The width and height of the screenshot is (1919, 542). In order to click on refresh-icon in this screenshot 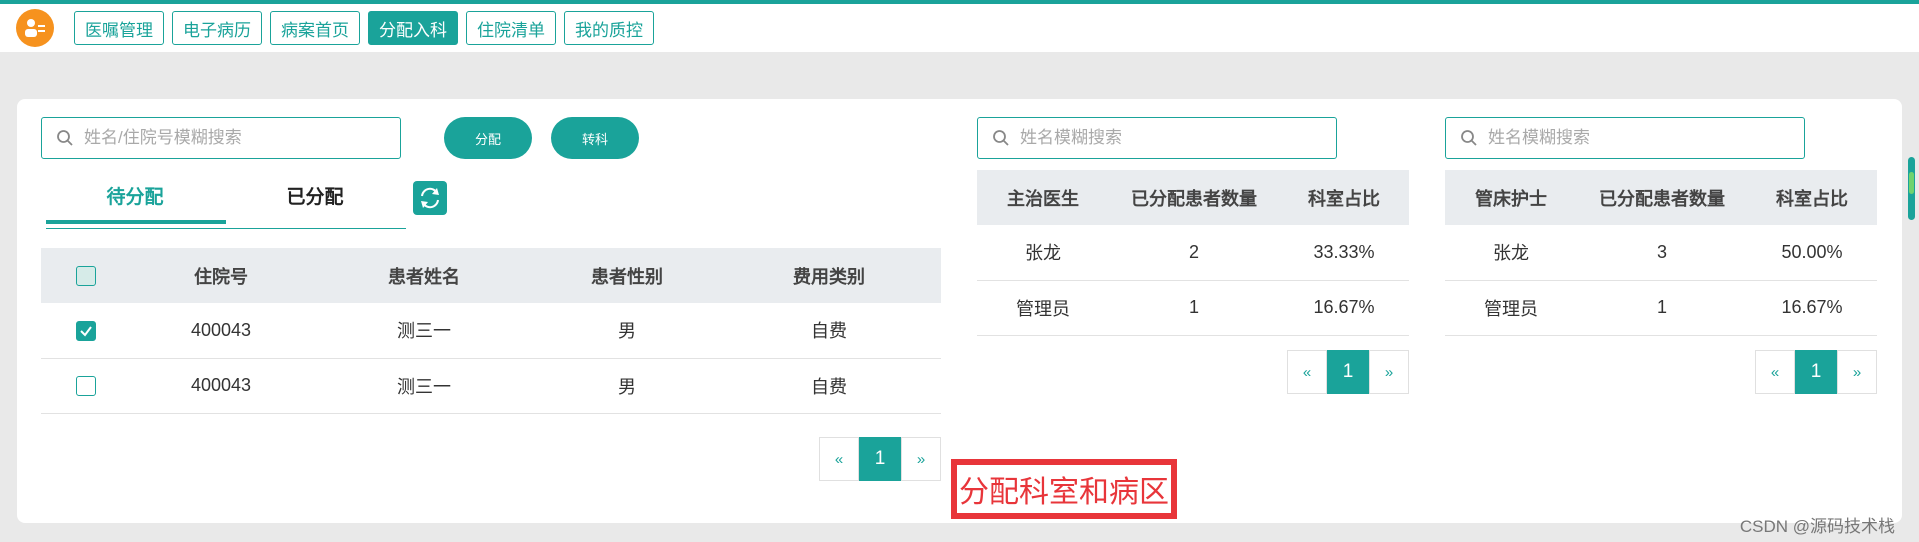, I will do `click(430, 198)`.